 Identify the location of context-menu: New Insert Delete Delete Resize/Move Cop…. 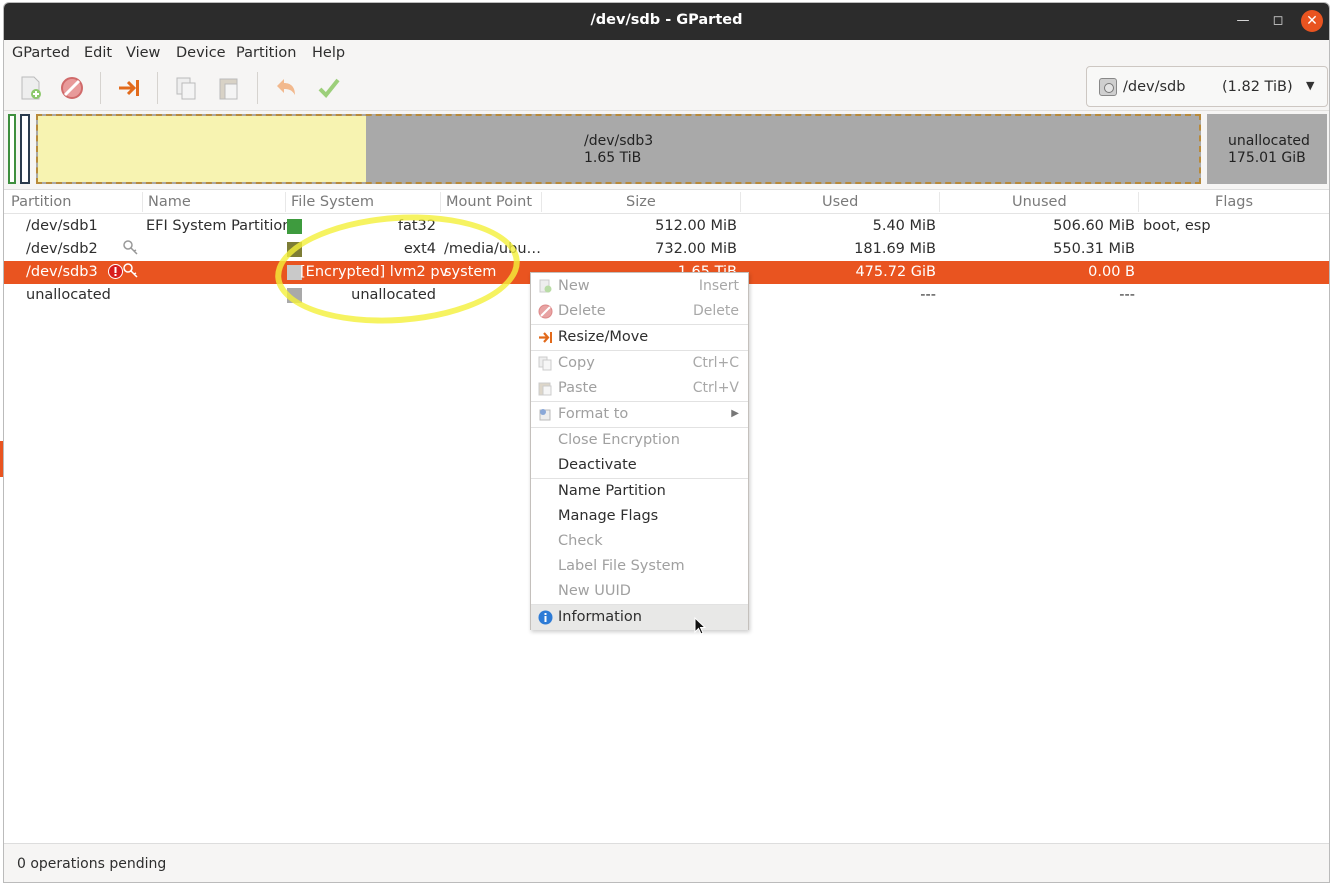
(639, 451).